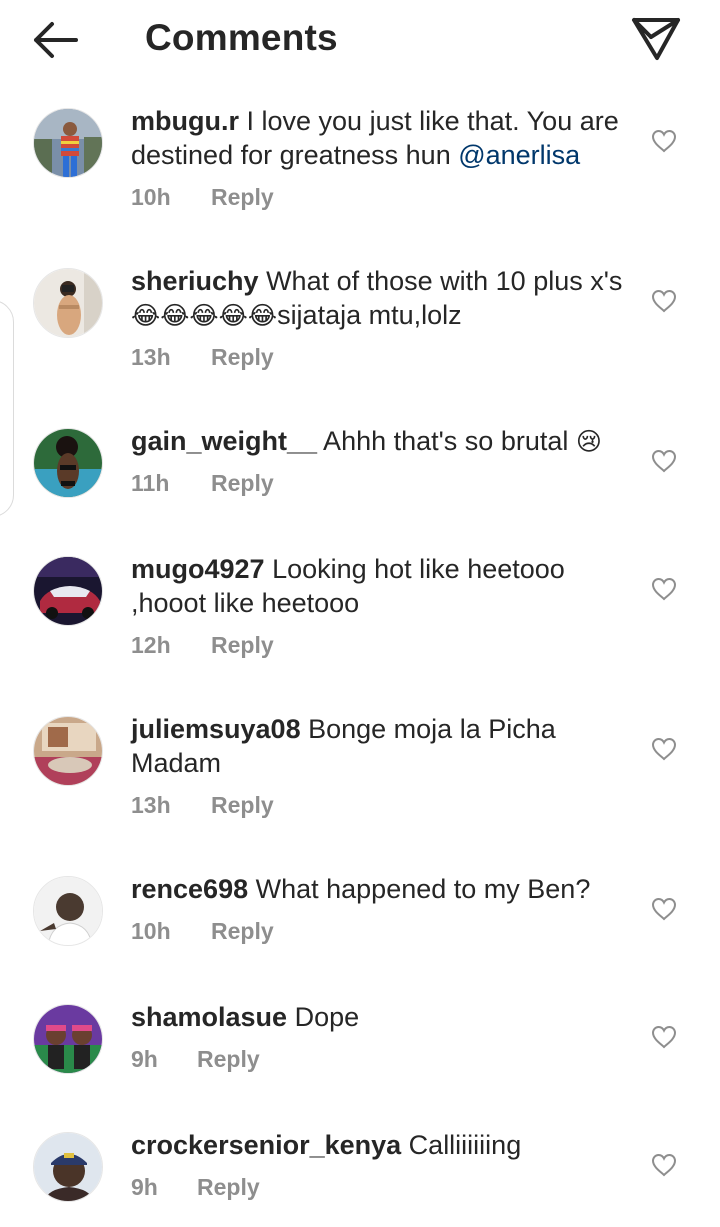 The width and height of the screenshot is (720, 1227). Describe the element at coordinates (216, 729) in the screenshot. I see `comment-username: juliemsuya08` at that location.